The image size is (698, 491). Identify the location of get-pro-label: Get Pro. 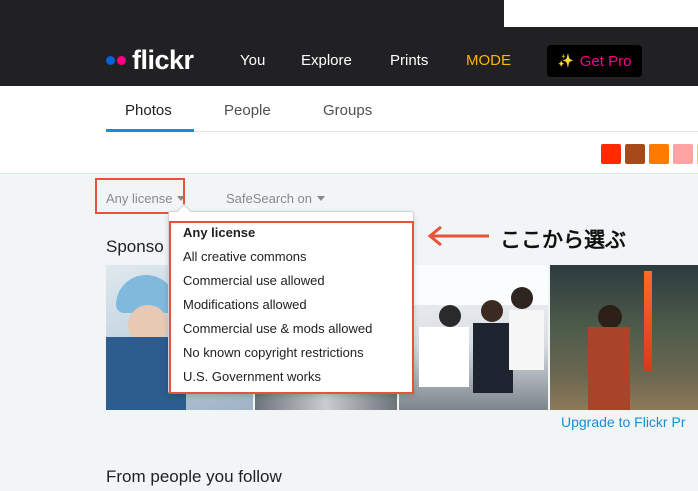
(605, 61).